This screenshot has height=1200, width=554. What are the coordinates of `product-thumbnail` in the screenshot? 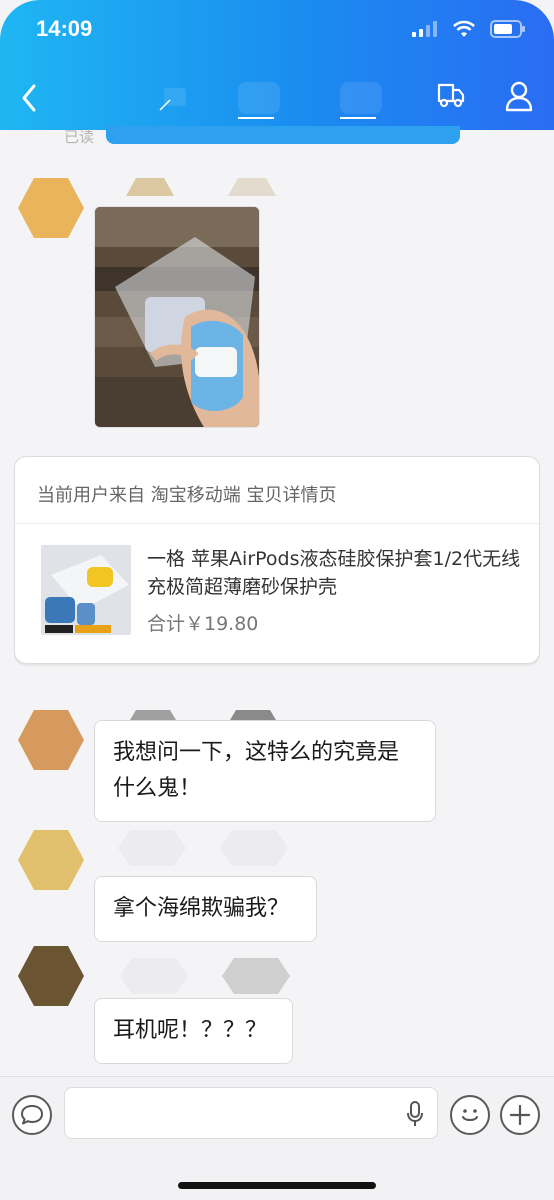 It's located at (86, 590).